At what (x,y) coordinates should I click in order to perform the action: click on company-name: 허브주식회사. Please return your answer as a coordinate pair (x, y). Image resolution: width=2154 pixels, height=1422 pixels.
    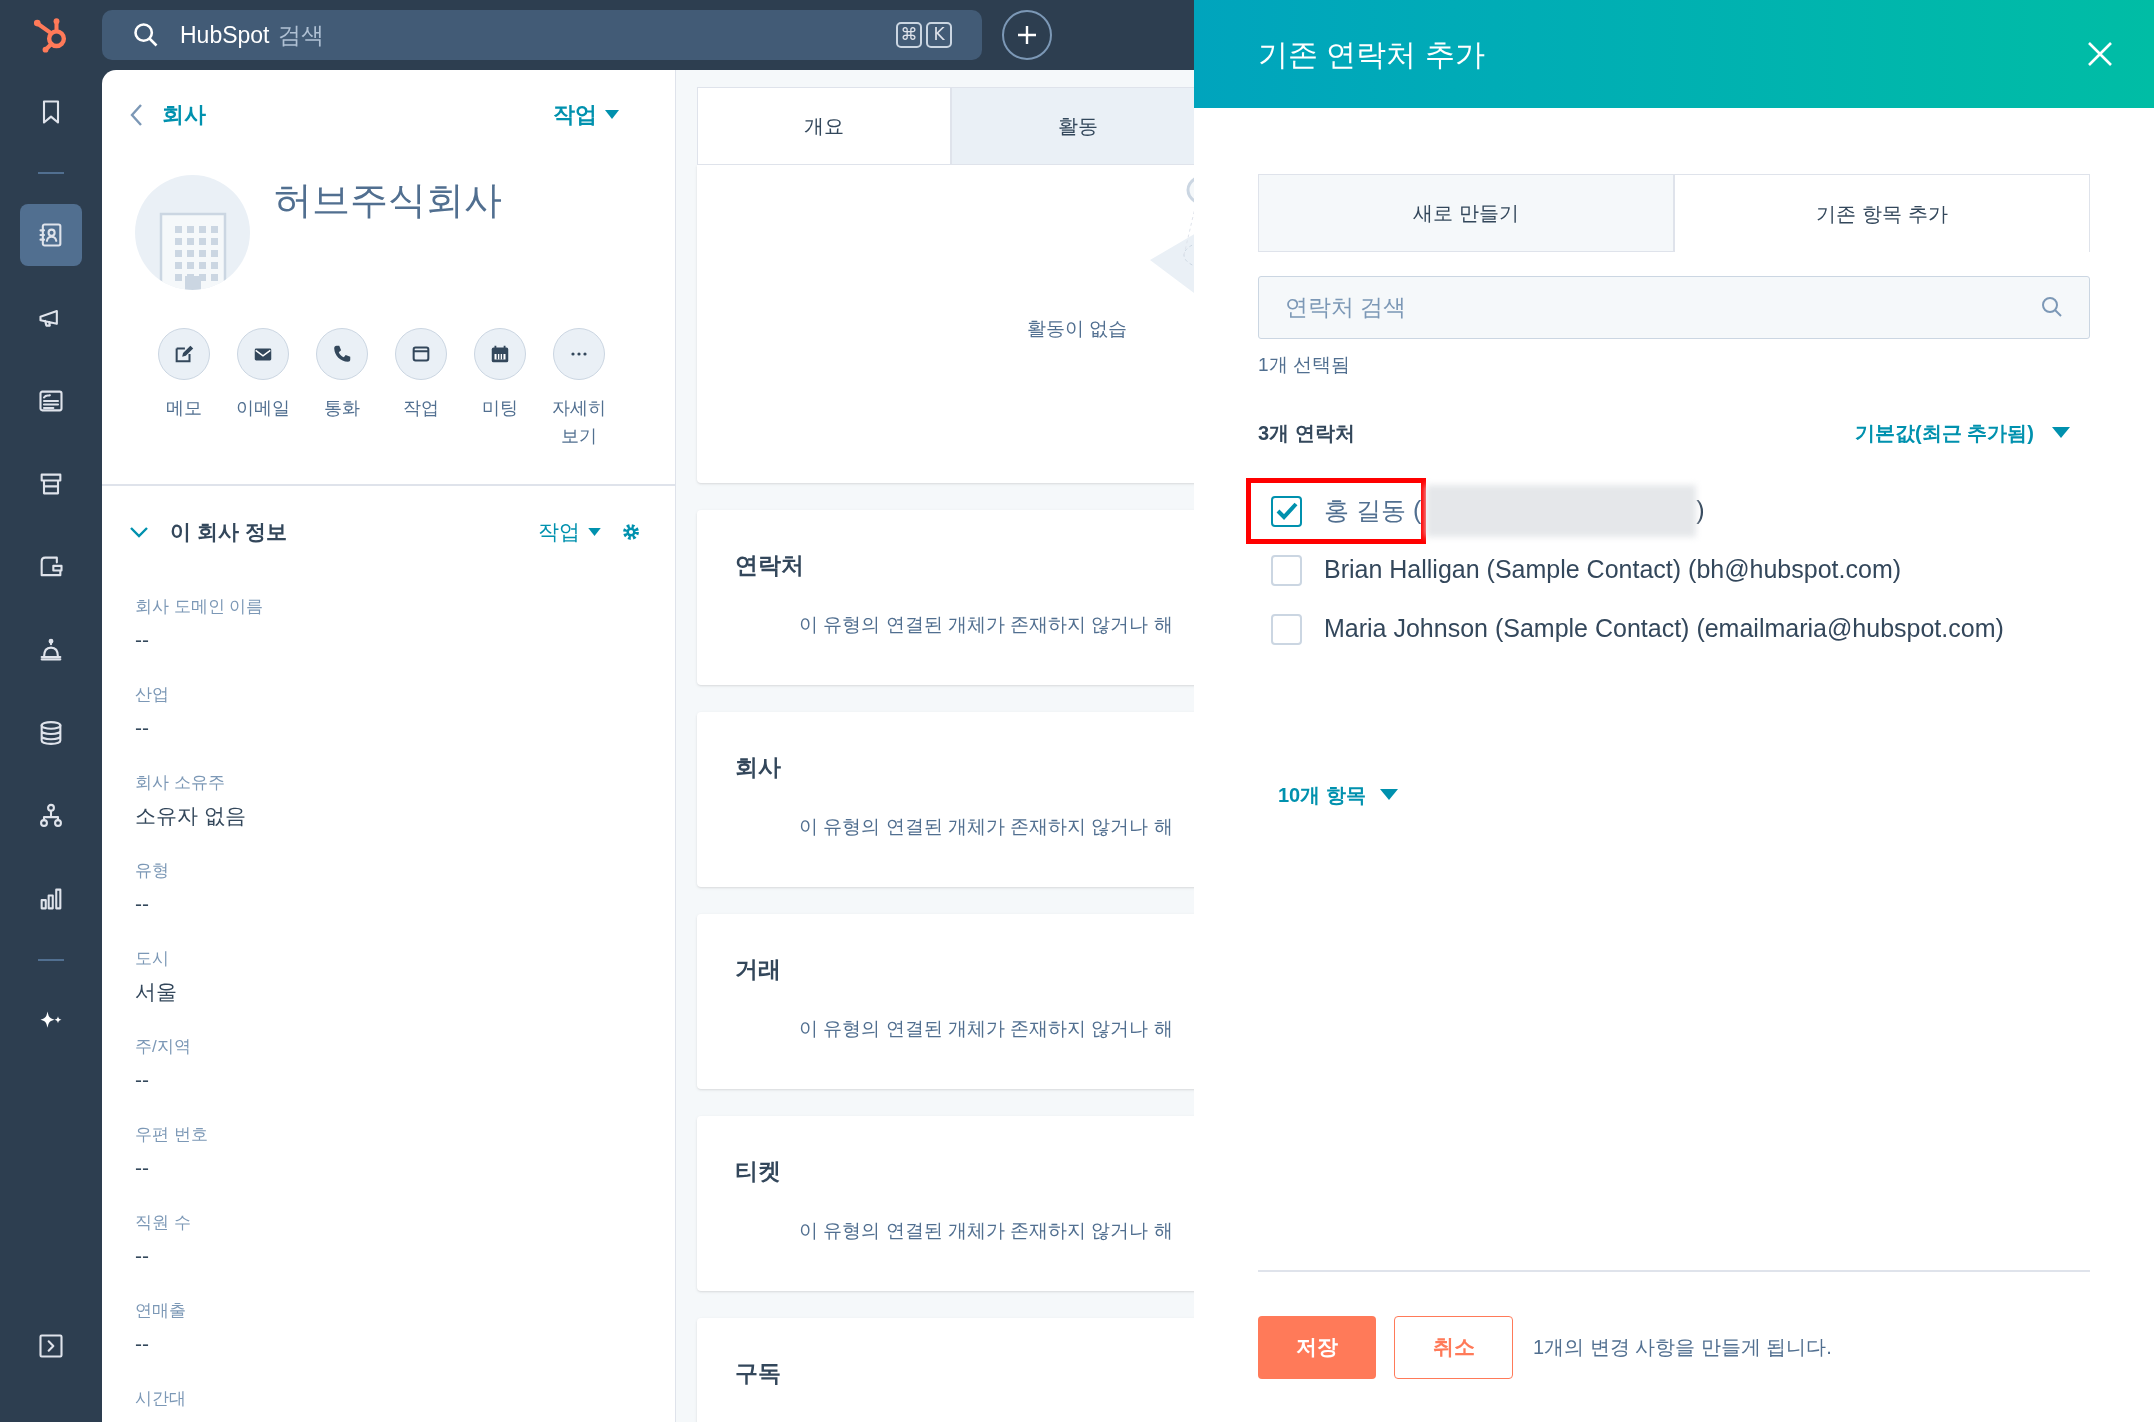
    Looking at the image, I should click on (388, 200).